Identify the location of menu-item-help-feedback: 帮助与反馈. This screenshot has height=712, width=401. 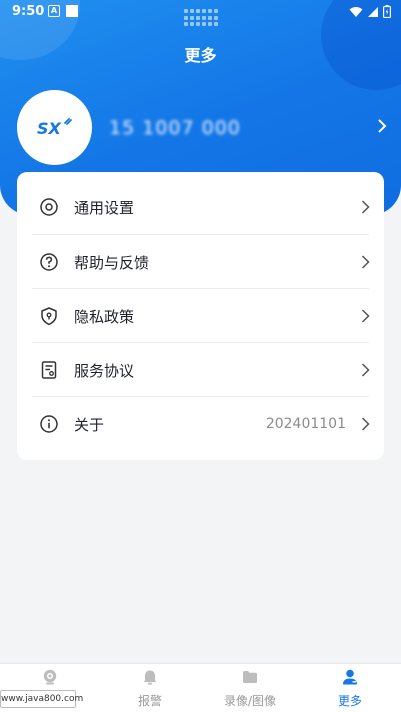
(200, 262).